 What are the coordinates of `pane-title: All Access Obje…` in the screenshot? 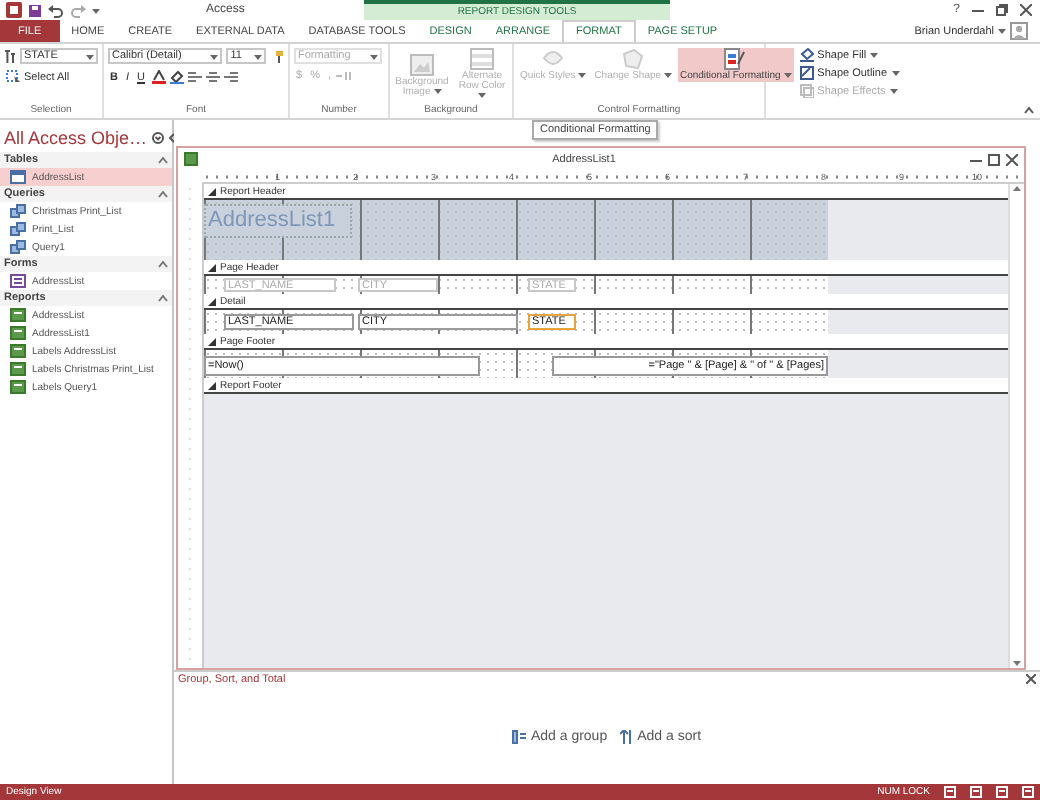 It's located at (76, 138).